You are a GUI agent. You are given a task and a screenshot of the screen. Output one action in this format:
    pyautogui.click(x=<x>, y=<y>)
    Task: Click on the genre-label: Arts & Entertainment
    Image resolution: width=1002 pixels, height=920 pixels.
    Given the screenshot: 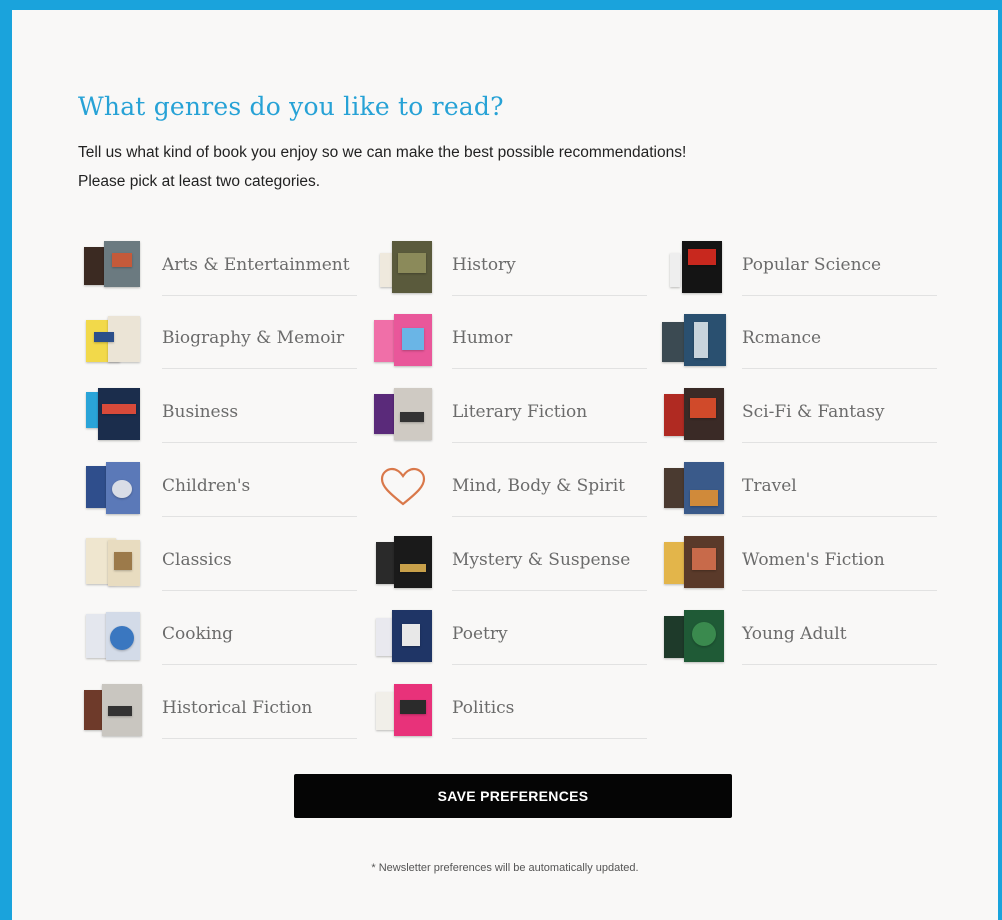 What is the action you would take?
    pyautogui.click(x=259, y=265)
    